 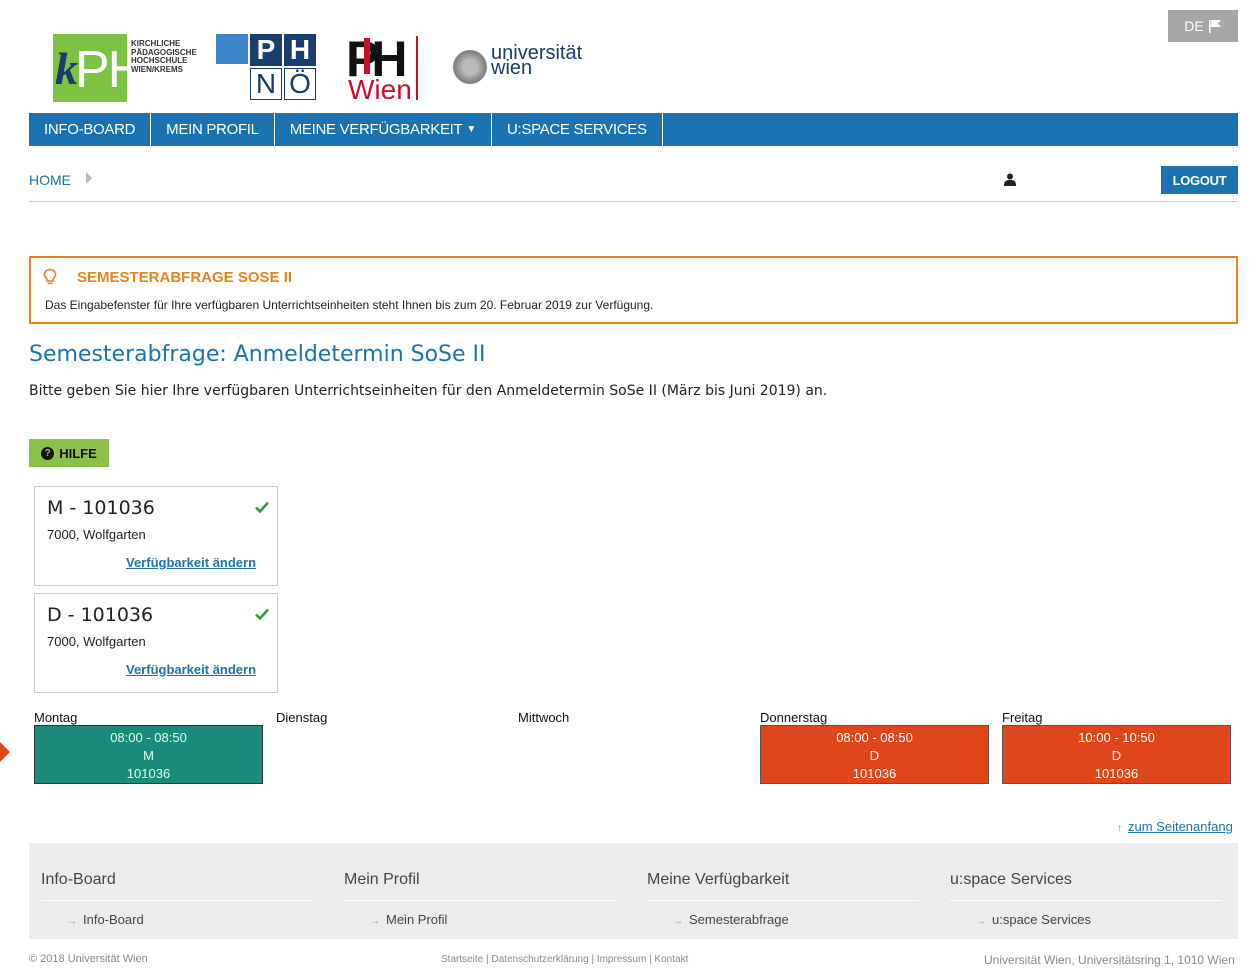 I want to click on time-slot-time: 10:00 - 10:50, so click(x=1116, y=737).